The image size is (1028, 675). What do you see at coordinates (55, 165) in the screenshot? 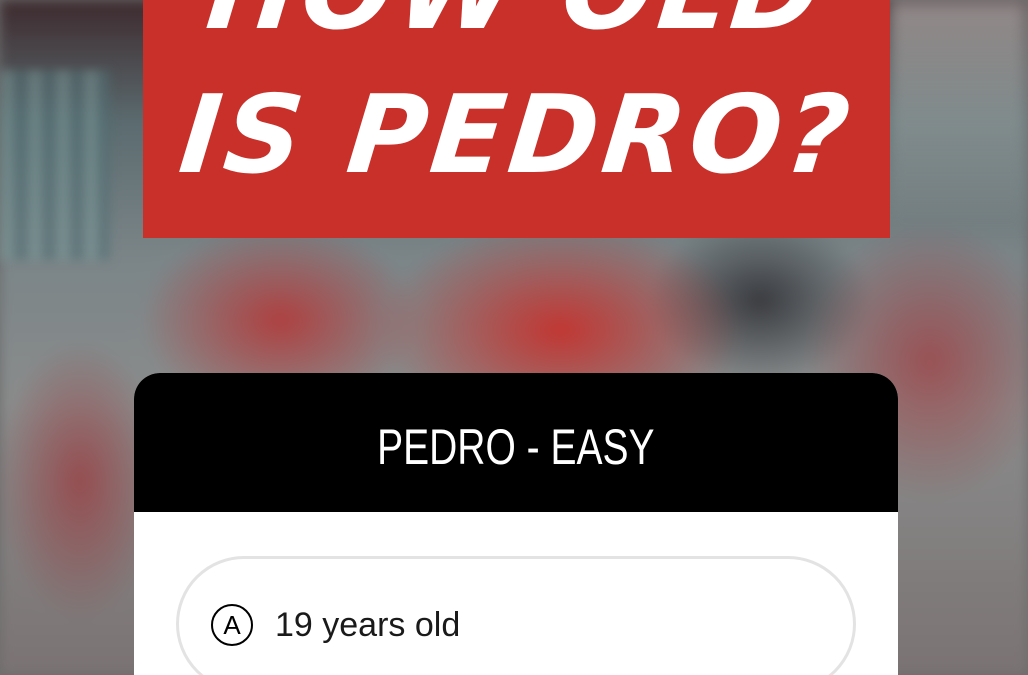
I see `background-detail` at bounding box center [55, 165].